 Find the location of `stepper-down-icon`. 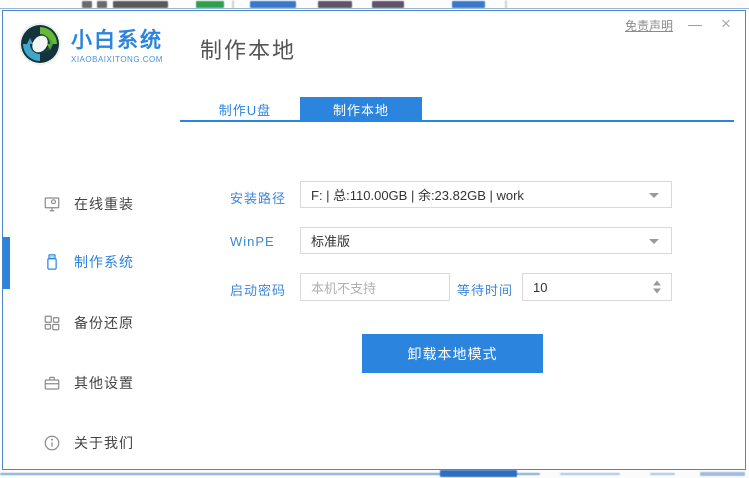

stepper-down-icon is located at coordinates (657, 291).